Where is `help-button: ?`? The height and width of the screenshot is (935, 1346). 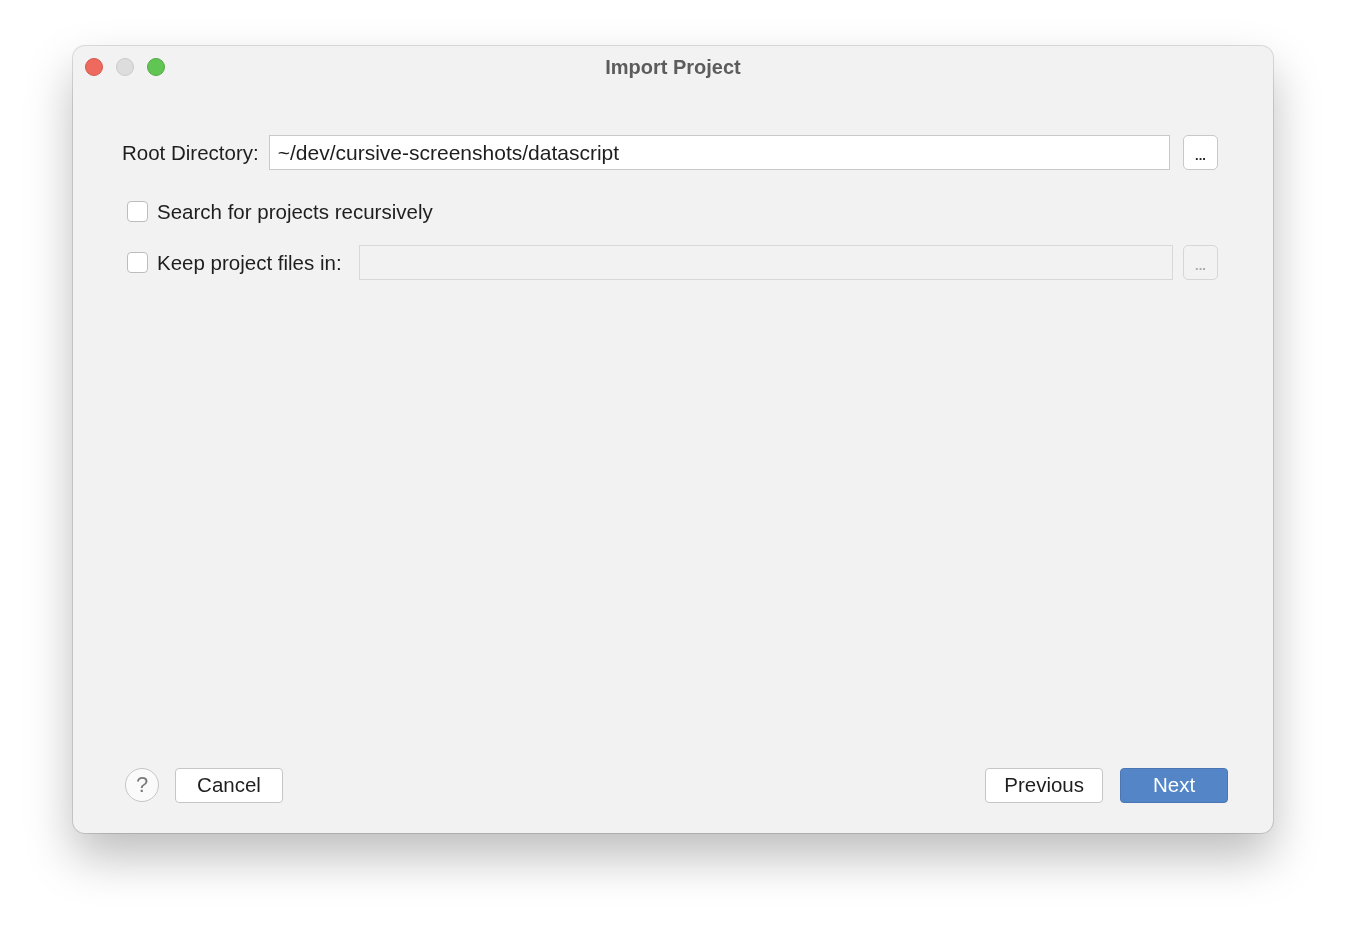 help-button: ? is located at coordinates (142, 785).